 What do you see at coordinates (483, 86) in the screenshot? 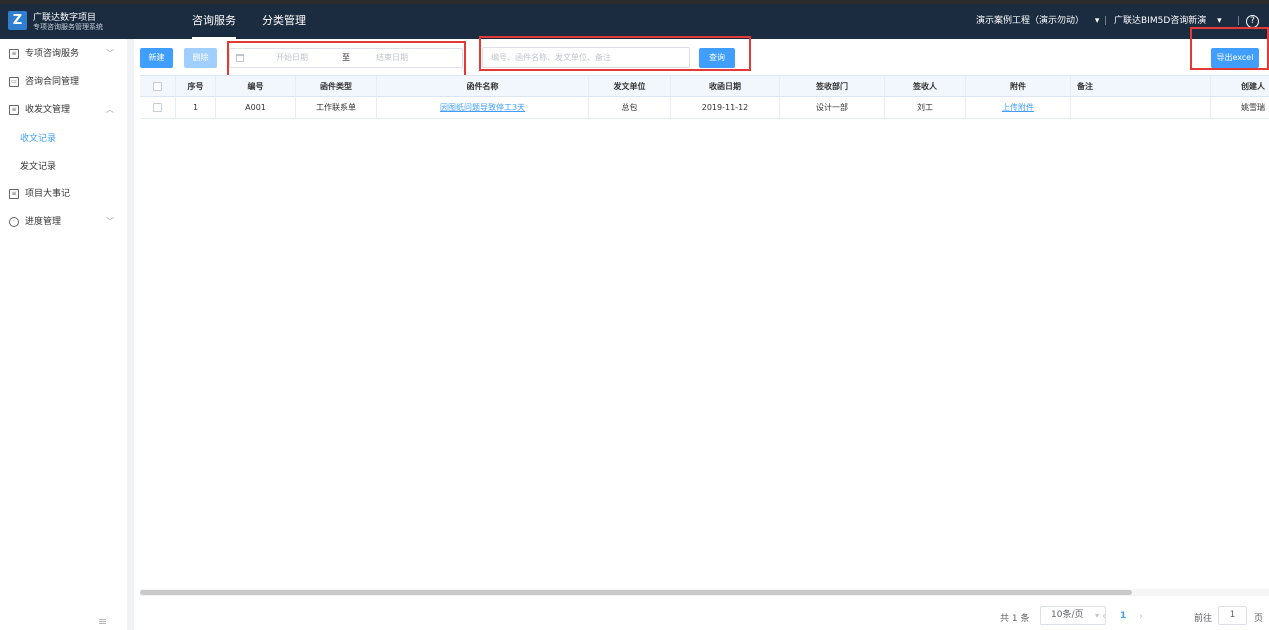
I see `column-header-name: 函件名称` at bounding box center [483, 86].